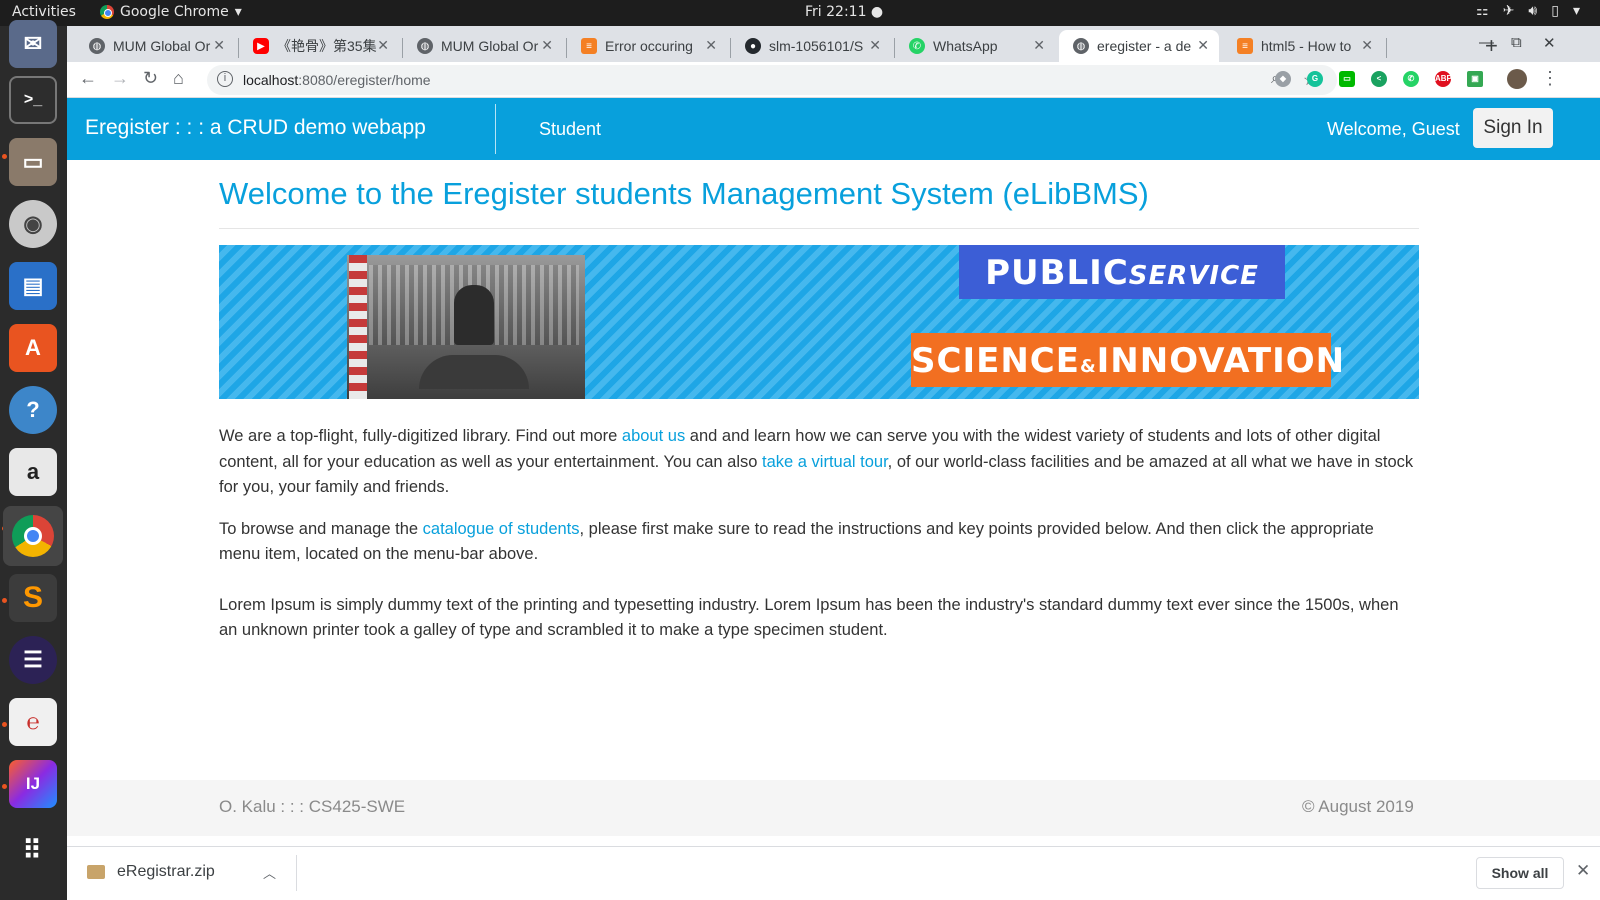  I want to click on sublime-icon: S, so click(33, 598).